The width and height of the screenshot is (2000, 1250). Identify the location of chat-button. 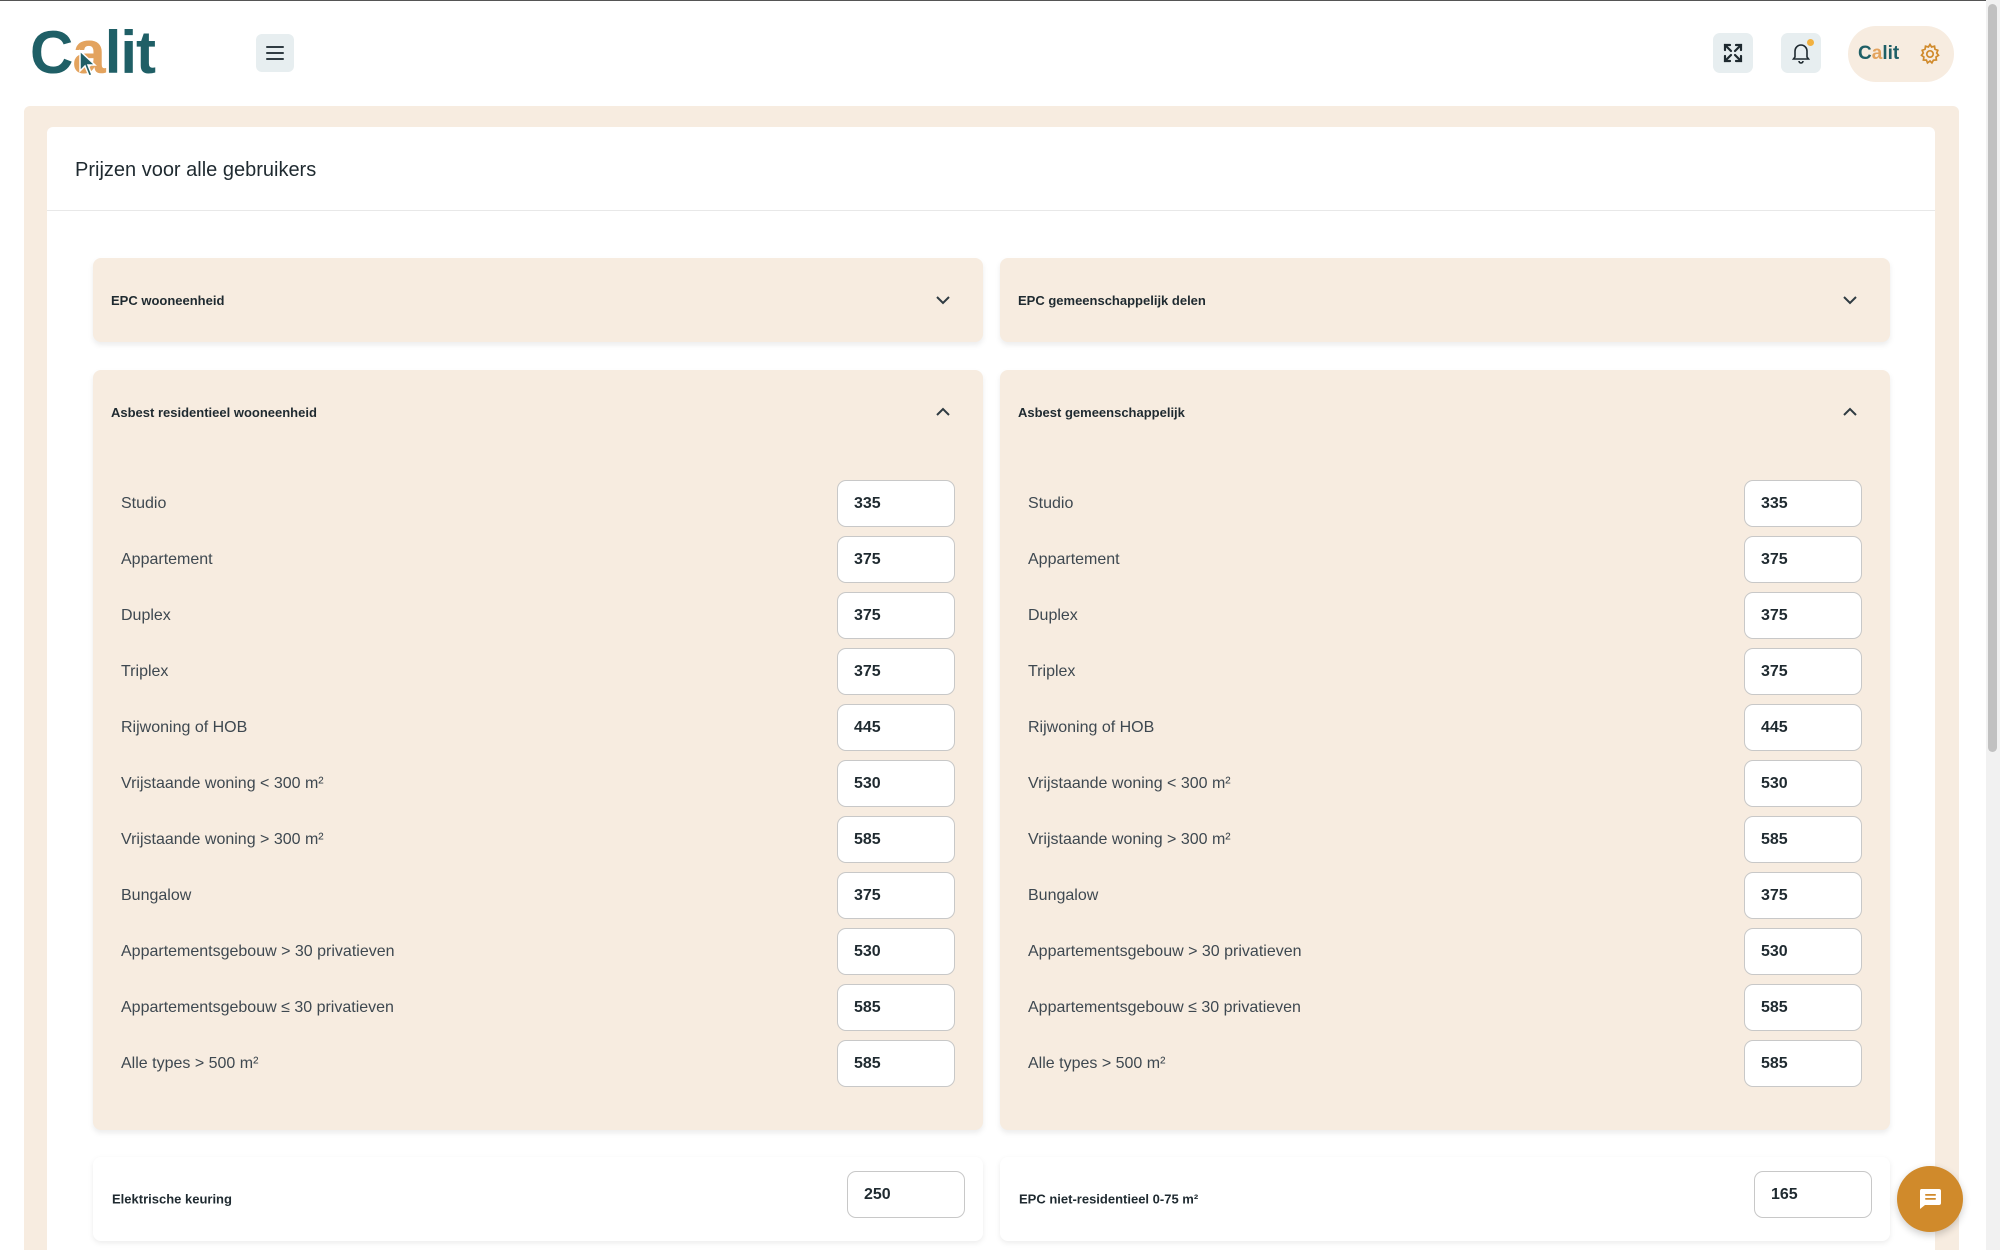
(1930, 1199).